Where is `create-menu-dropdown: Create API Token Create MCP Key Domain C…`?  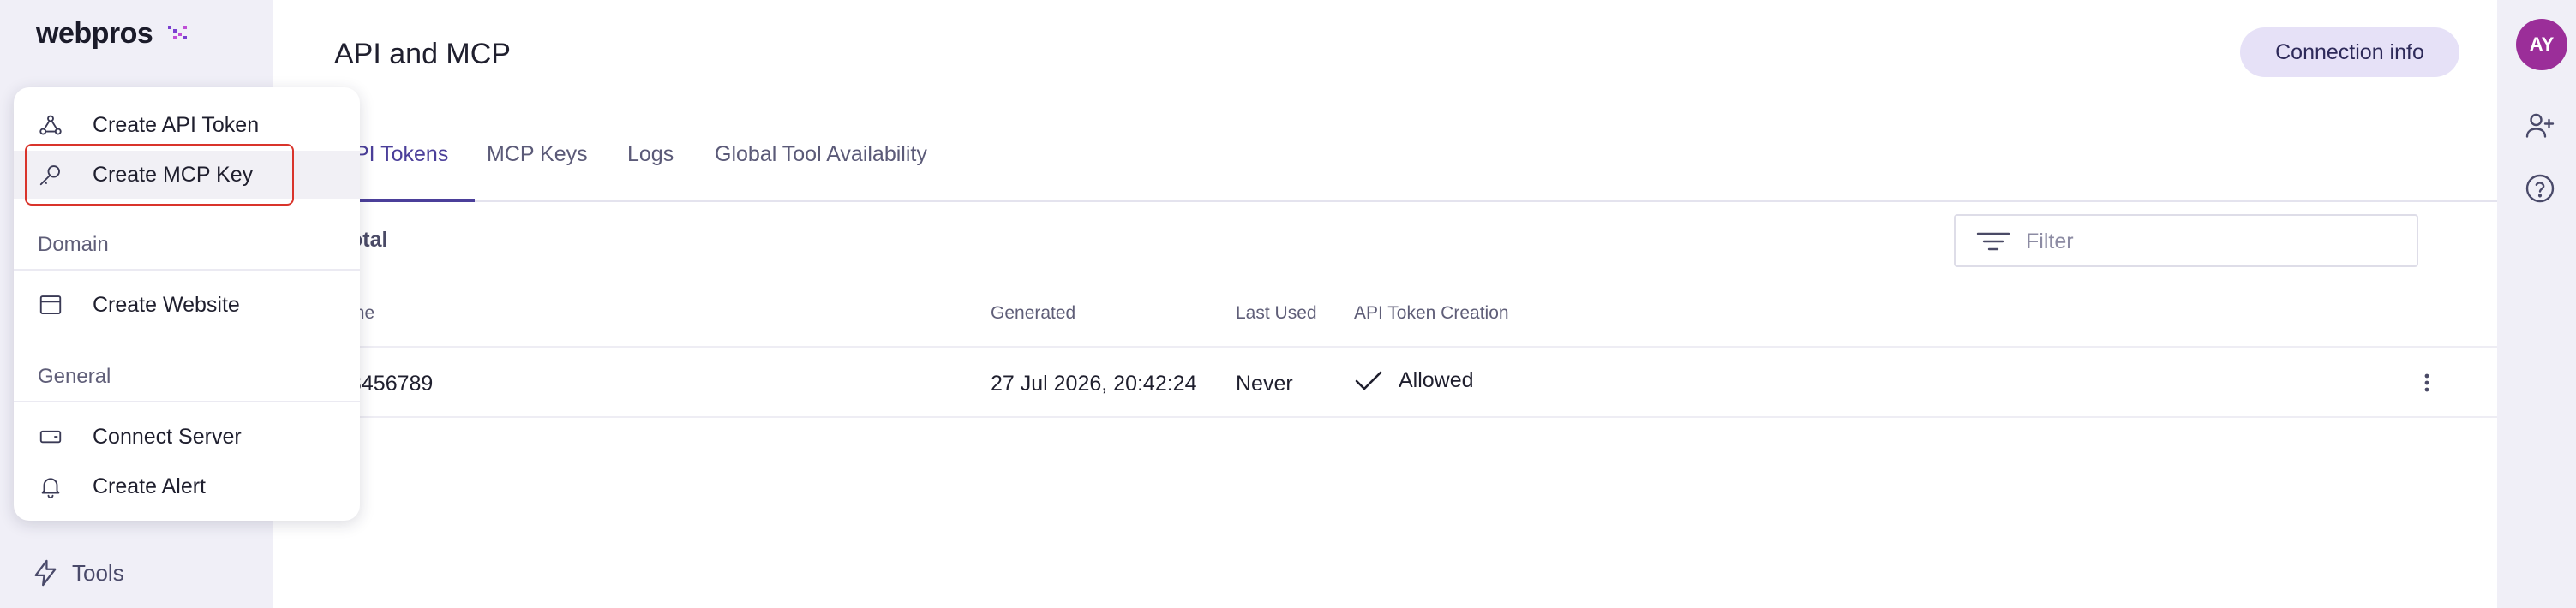 create-menu-dropdown: Create API Token Create MCP Key Domain C… is located at coordinates (187, 304).